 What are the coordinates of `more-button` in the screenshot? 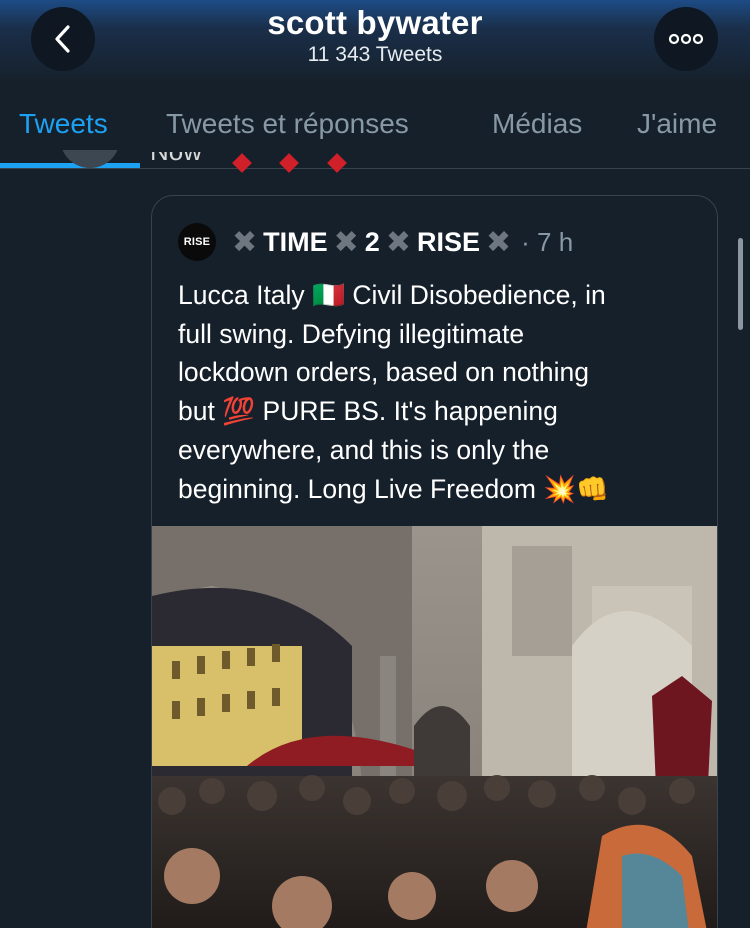 It's located at (686, 39).